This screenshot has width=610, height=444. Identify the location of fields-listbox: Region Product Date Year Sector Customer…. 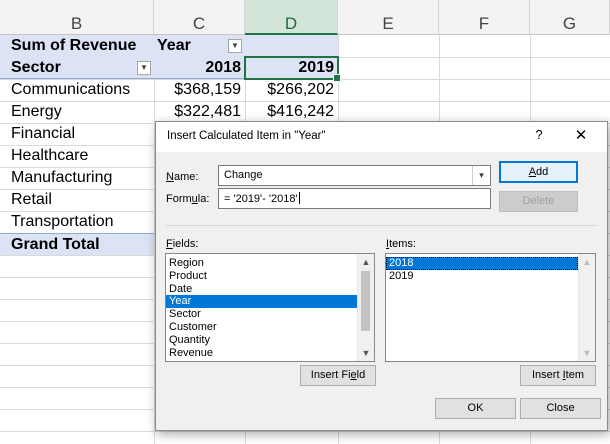
(270, 307).